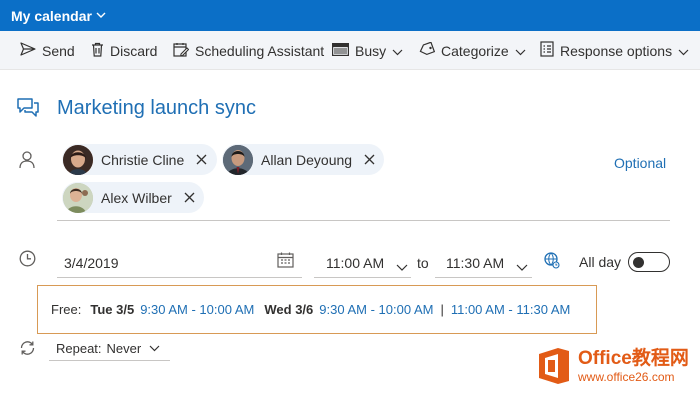  Describe the element at coordinates (179, 277) in the screenshot. I see `date-underline` at that location.